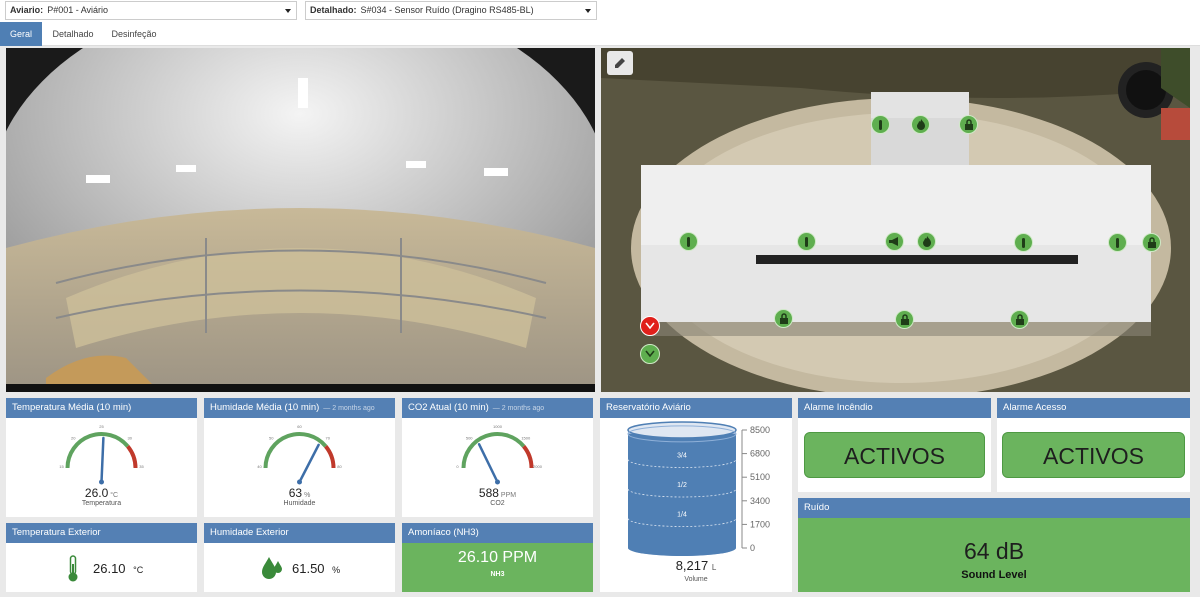 This screenshot has height=597, width=1200. Describe the element at coordinates (760, 501) in the screenshot. I see `tank-scale-label: 3400` at that location.